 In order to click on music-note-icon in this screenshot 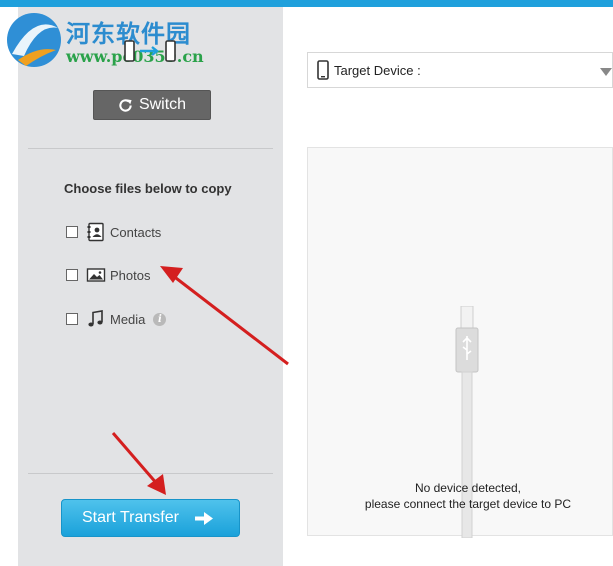, I will do `click(95, 318)`.